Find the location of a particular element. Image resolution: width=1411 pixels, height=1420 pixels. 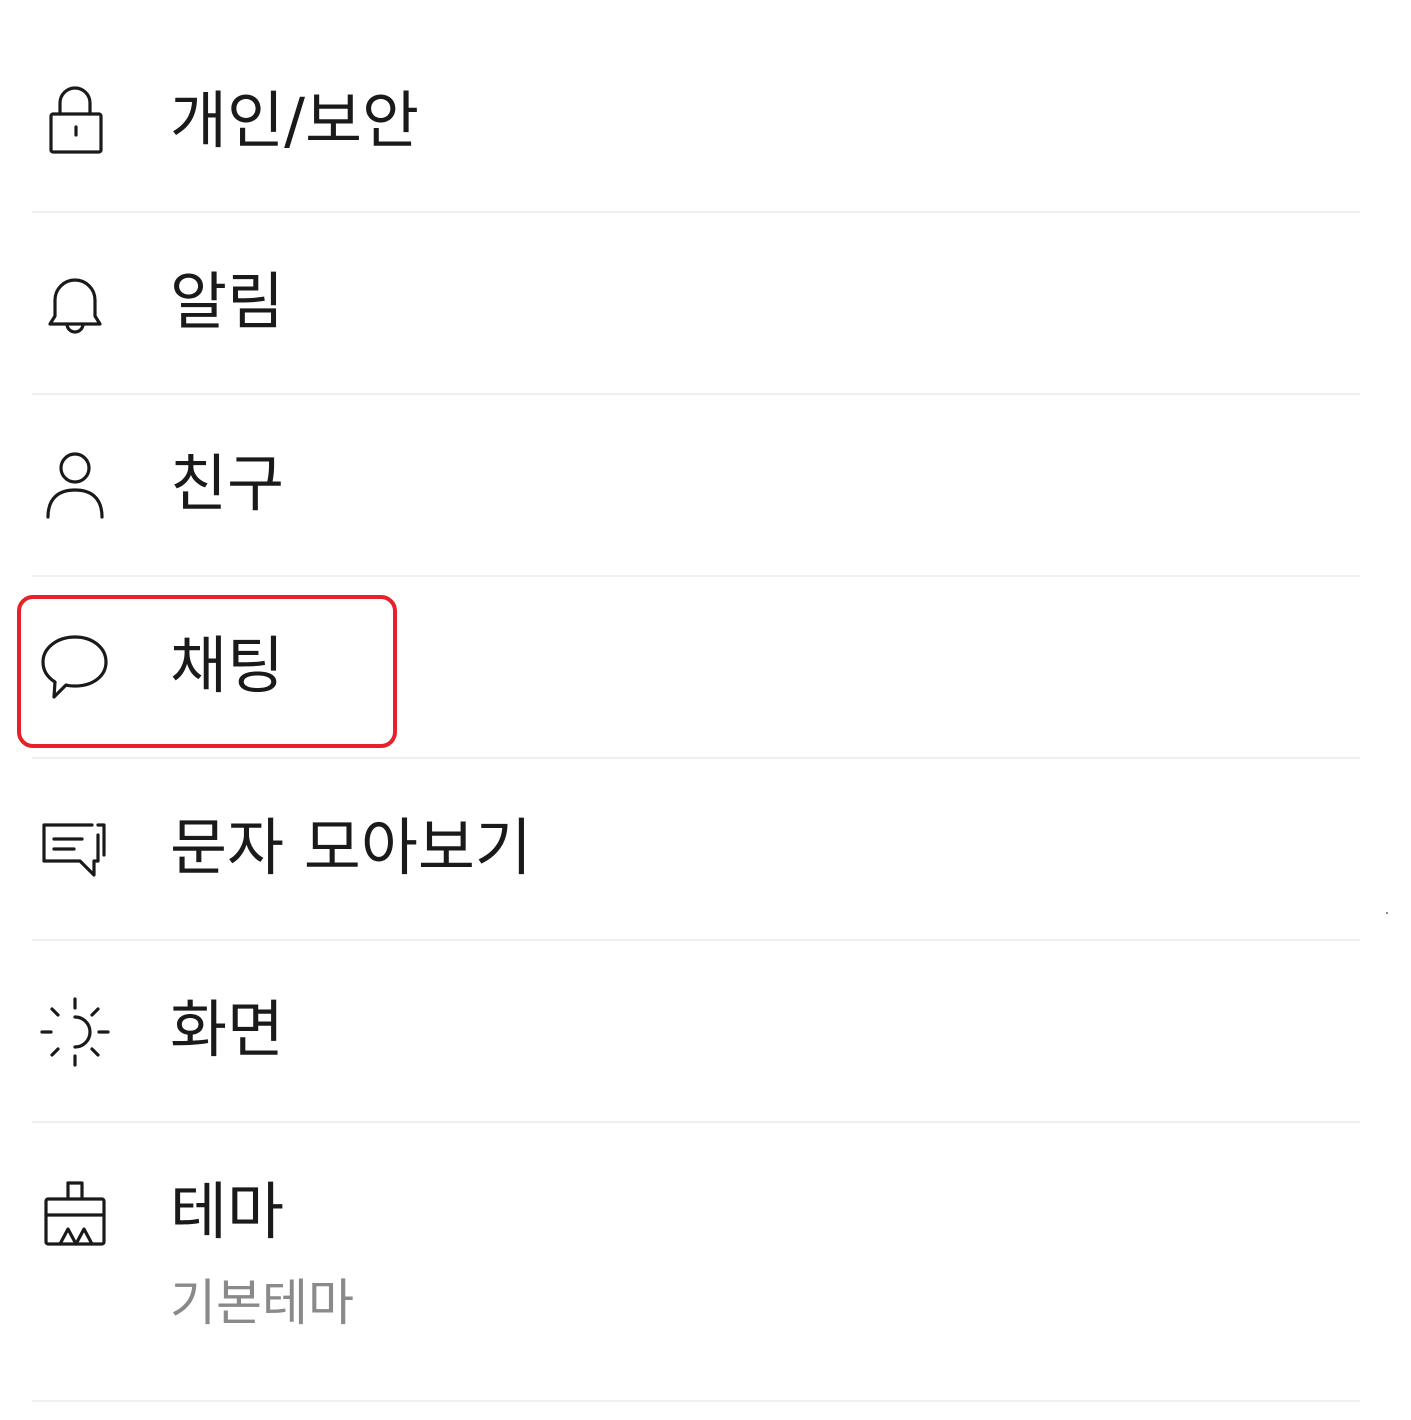

settings-item-chat: 채팅 is located at coordinates (705, 667).